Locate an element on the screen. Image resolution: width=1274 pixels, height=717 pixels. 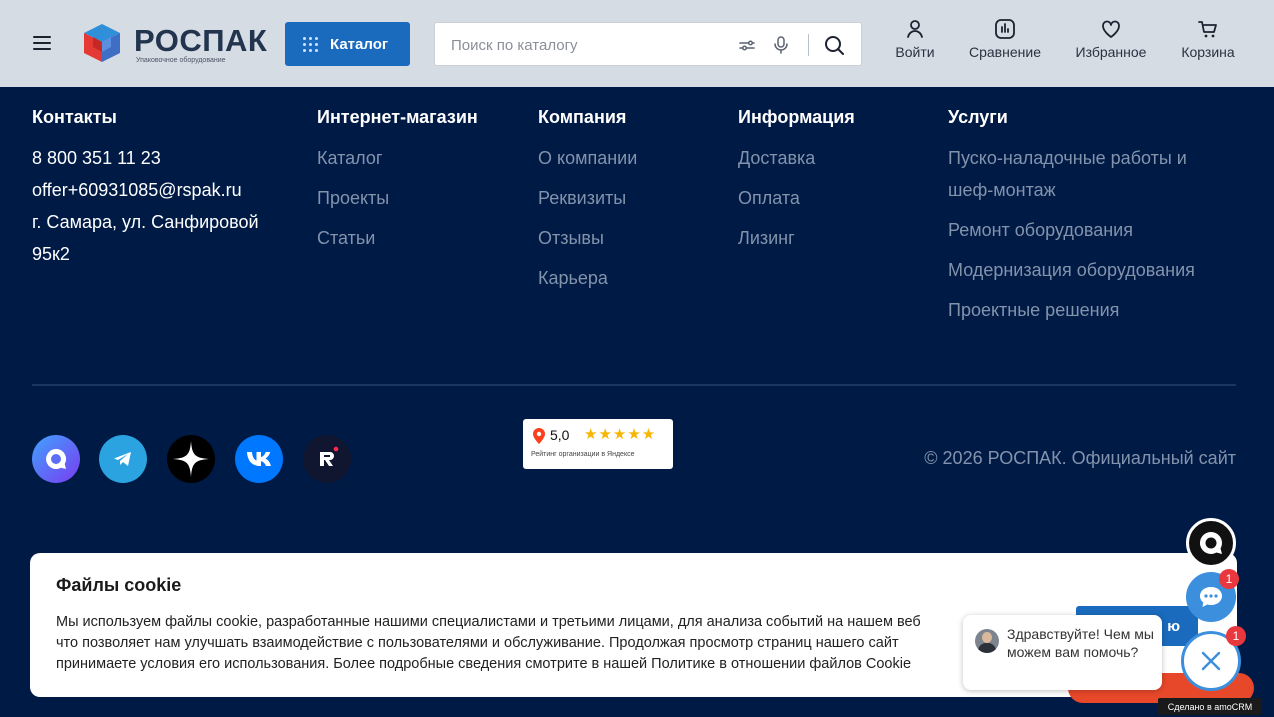
footer-link-commissioning: Пуско-наладочные работы и is located at coordinates (1093, 158).